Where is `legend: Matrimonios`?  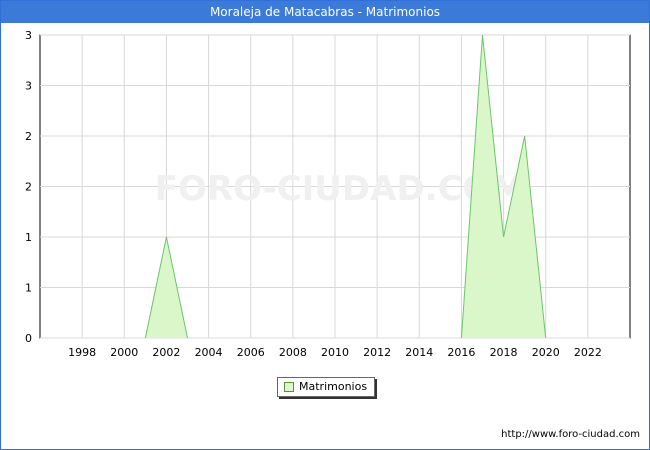 legend: Matrimonios is located at coordinates (326, 387).